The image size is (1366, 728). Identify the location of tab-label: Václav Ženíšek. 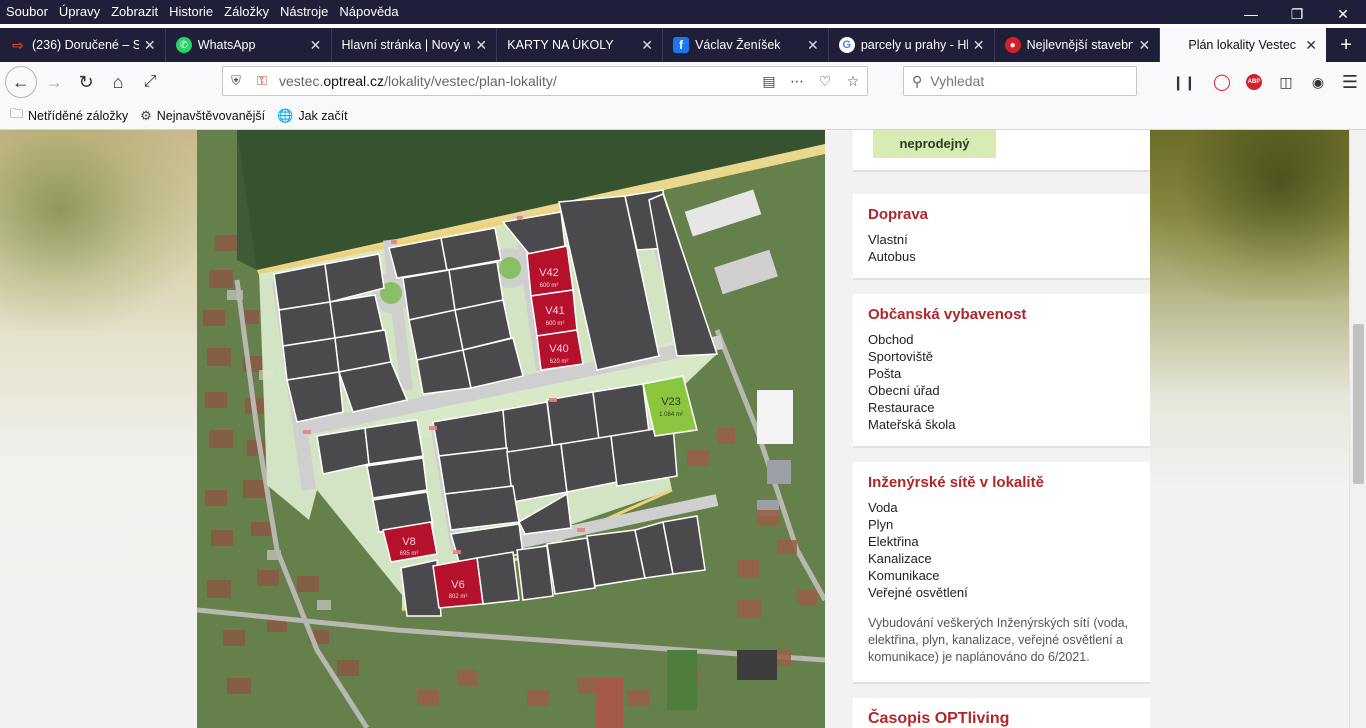
(738, 45).